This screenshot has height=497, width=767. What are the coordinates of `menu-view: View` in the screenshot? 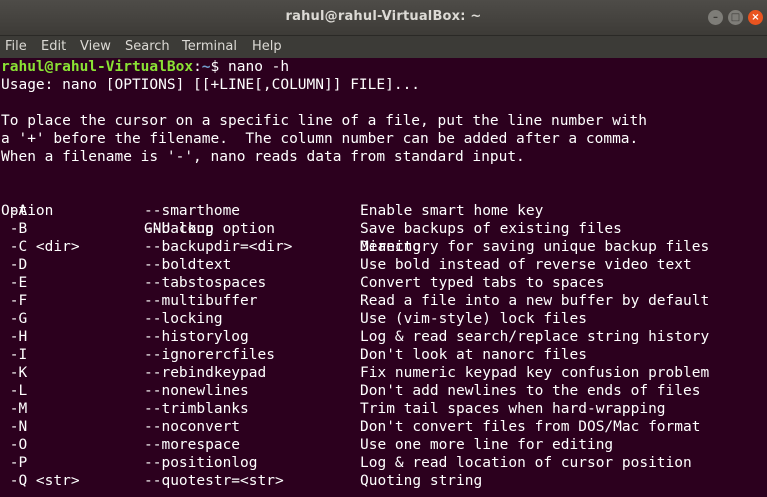 It's located at (95, 47).